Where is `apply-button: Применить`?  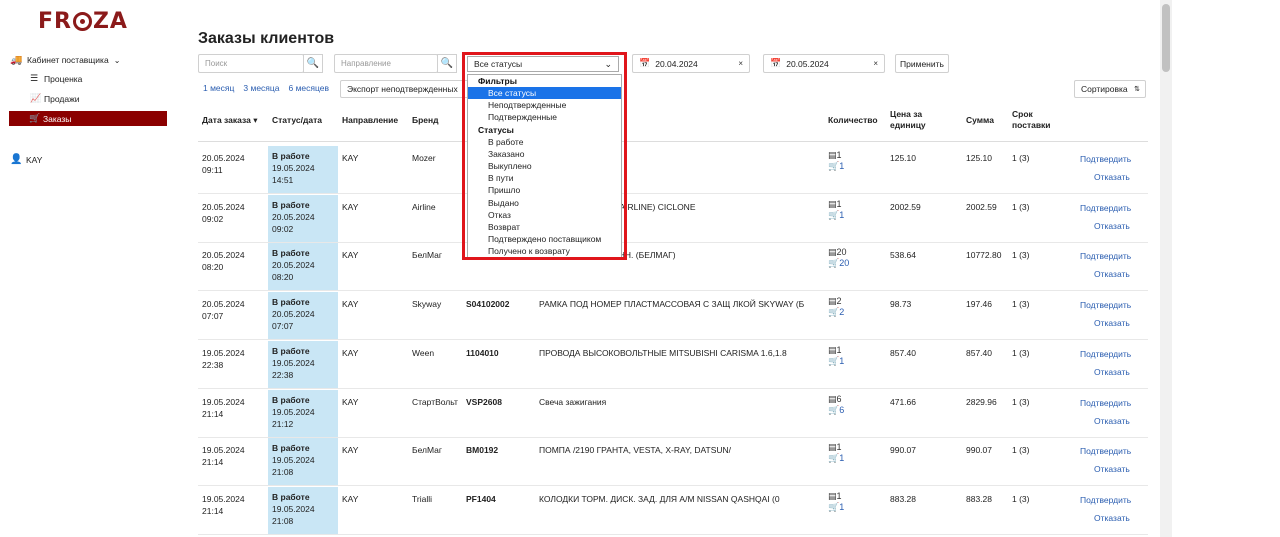 apply-button: Применить is located at coordinates (922, 63).